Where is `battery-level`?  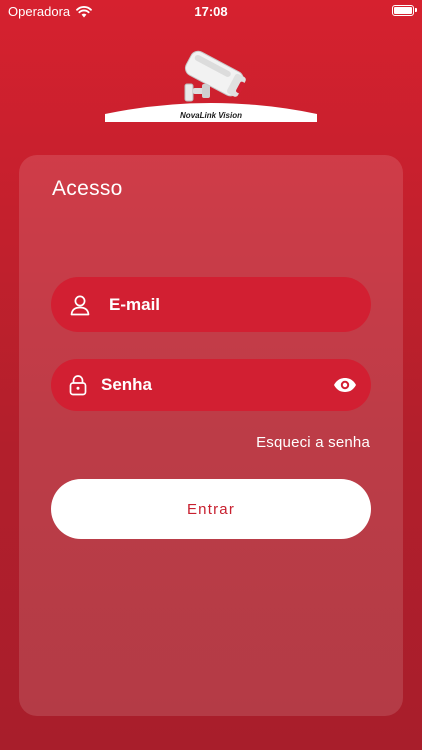 battery-level is located at coordinates (403, 10).